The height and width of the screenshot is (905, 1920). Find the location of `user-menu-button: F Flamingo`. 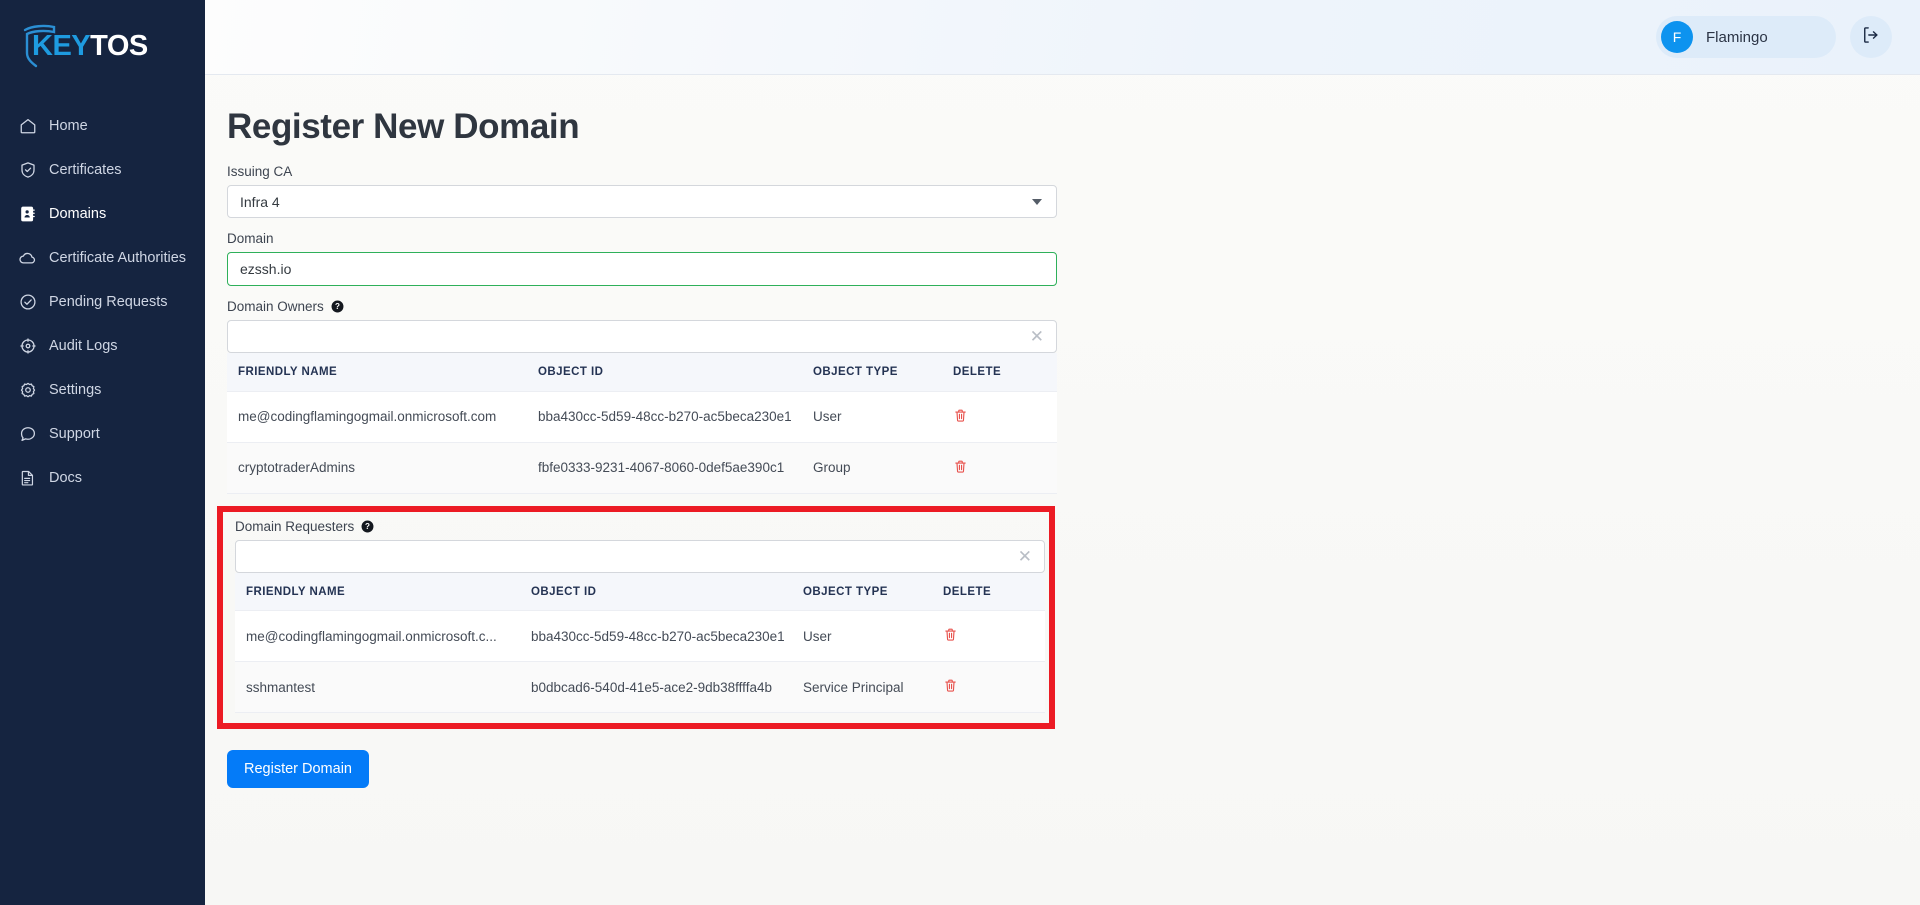

user-menu-button: F Flamingo is located at coordinates (1746, 37).